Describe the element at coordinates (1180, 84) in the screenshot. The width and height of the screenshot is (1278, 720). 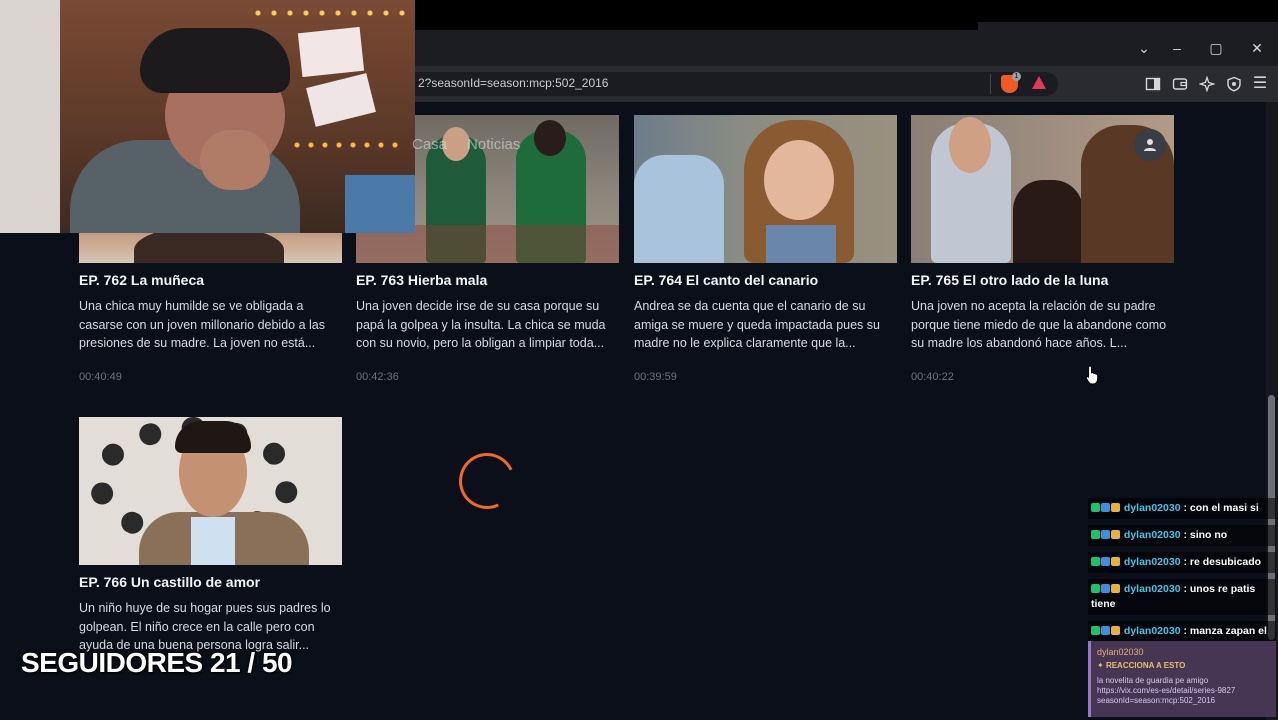
I see `wallet-icon` at that location.